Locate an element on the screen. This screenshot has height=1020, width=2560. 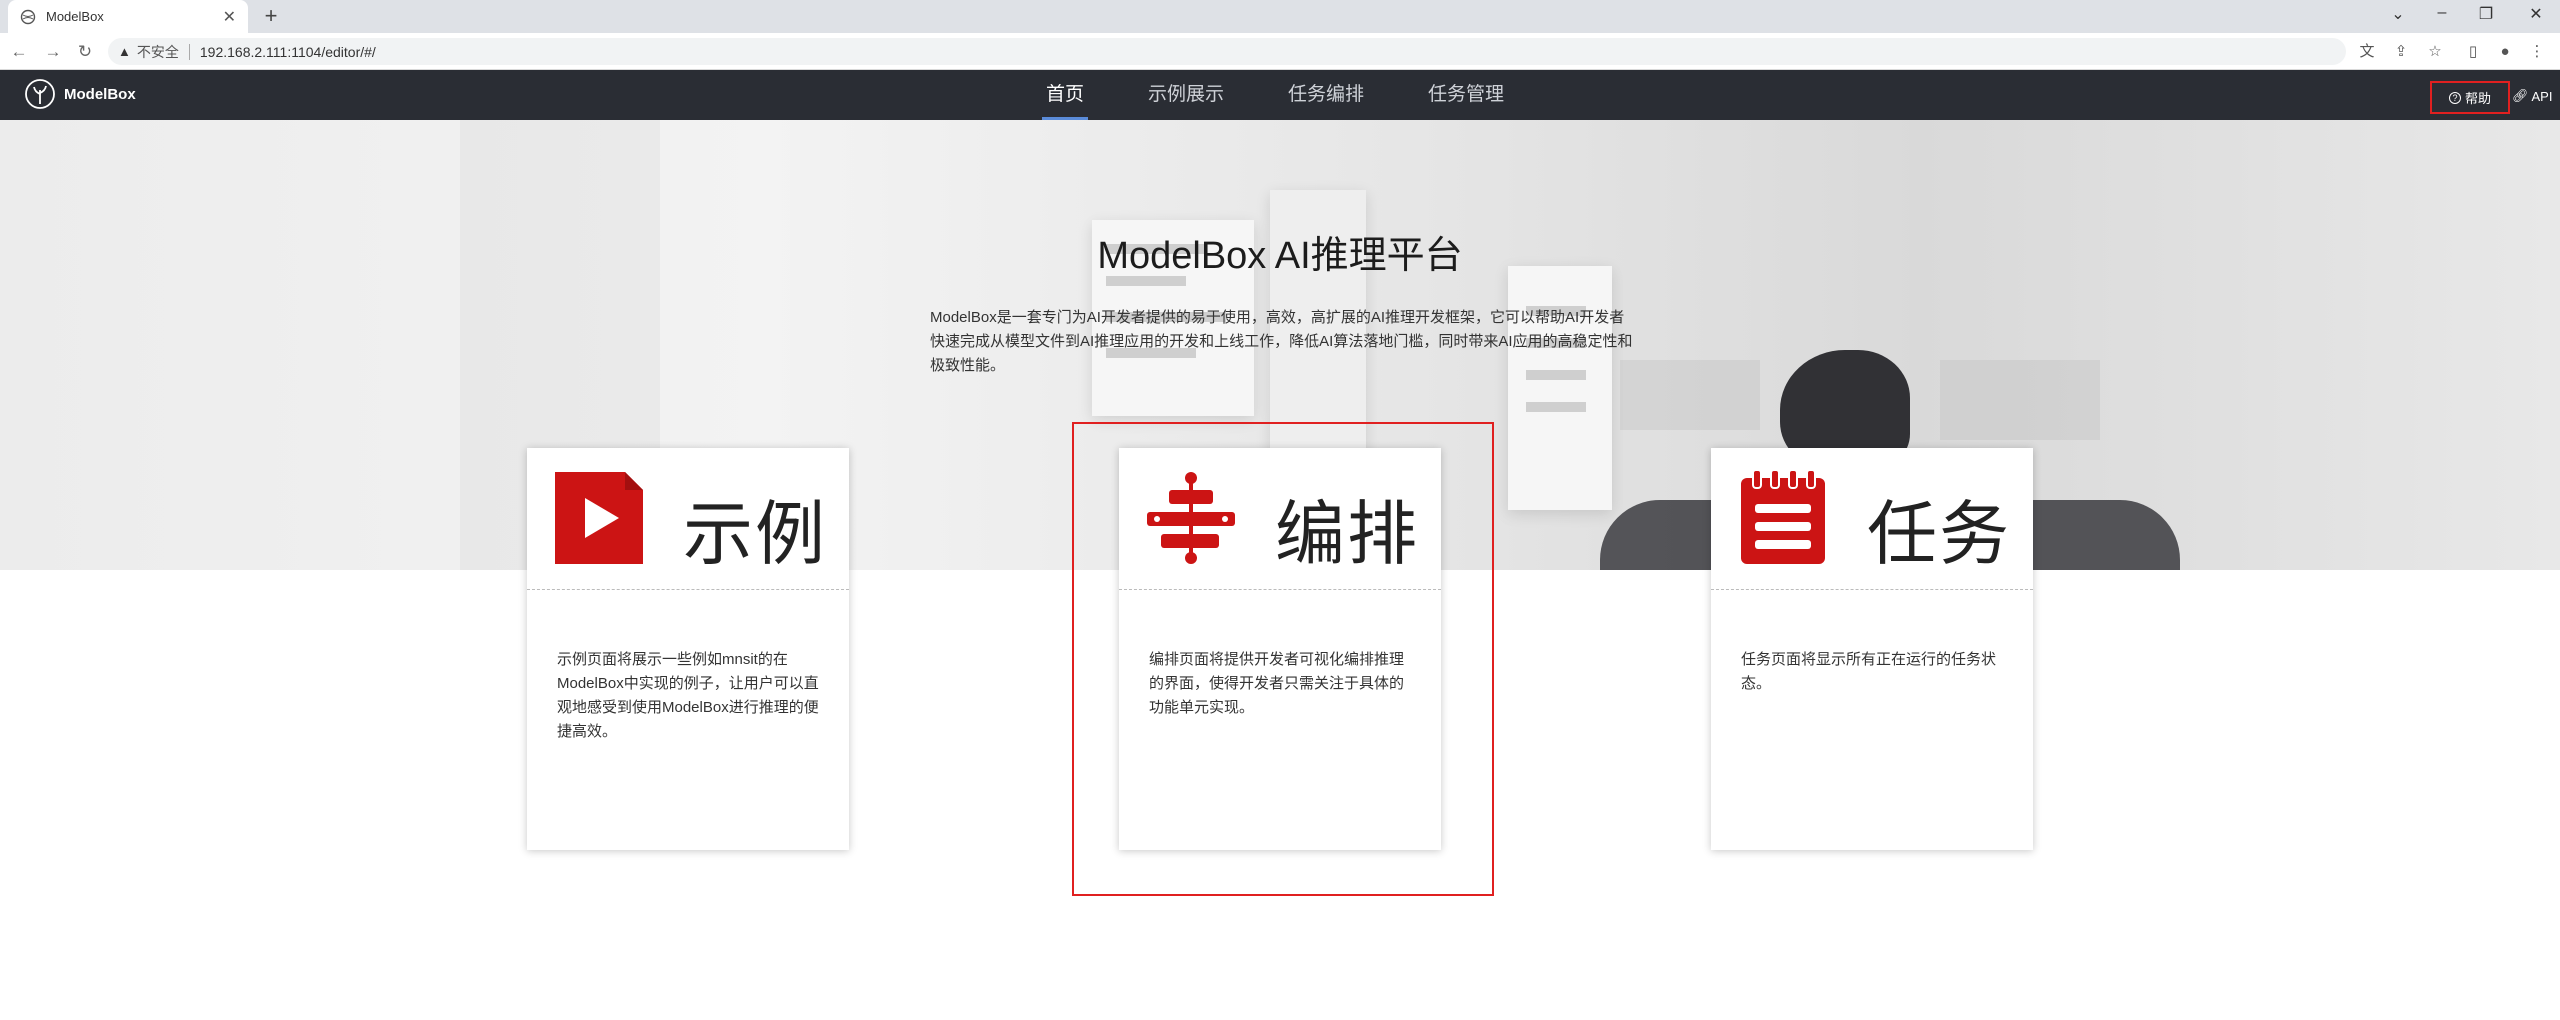
close-tab-icon: ✕ is located at coordinates (229, 17).